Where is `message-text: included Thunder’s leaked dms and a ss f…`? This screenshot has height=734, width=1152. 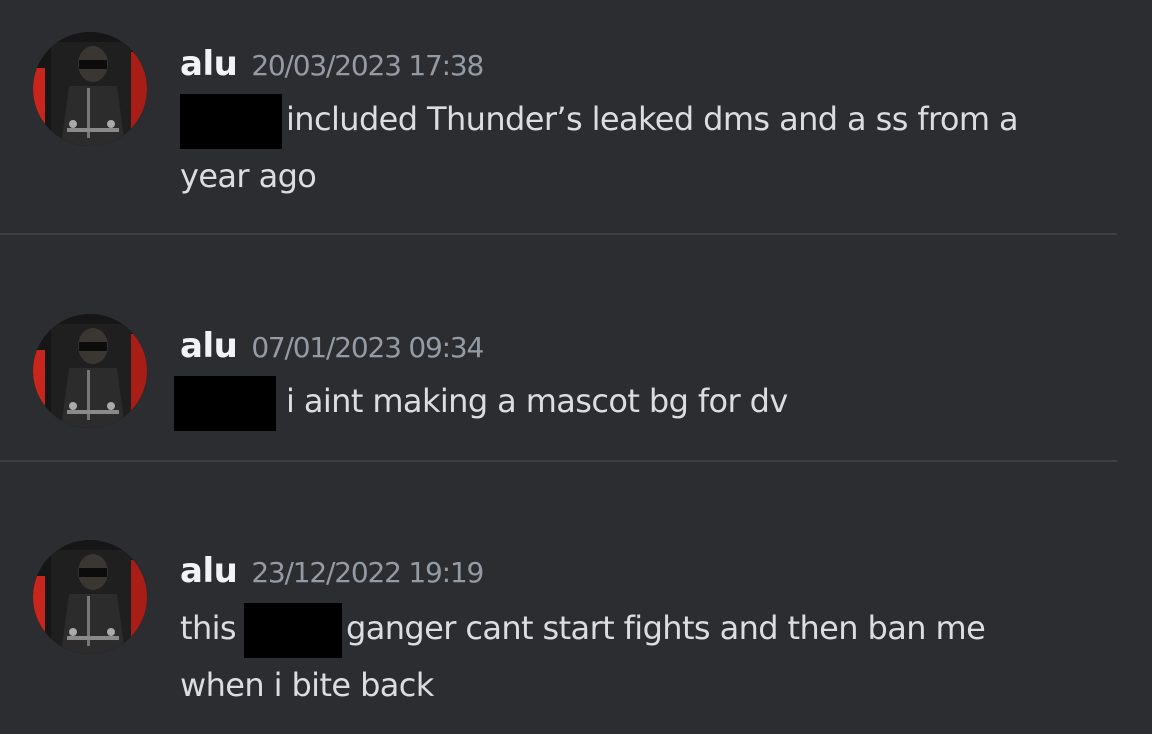
message-text: included Thunder’s leaked dms and a ss f… is located at coordinates (652, 119).